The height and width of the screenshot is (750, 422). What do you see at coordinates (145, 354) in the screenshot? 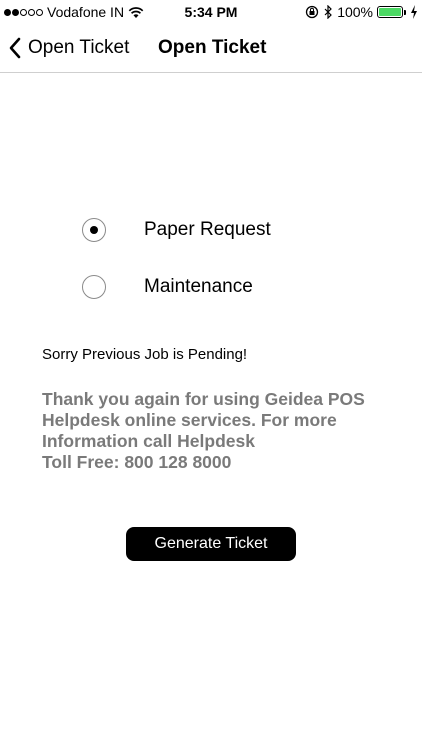
I see `pending-message: Sorry Previous Job is Pending!` at bounding box center [145, 354].